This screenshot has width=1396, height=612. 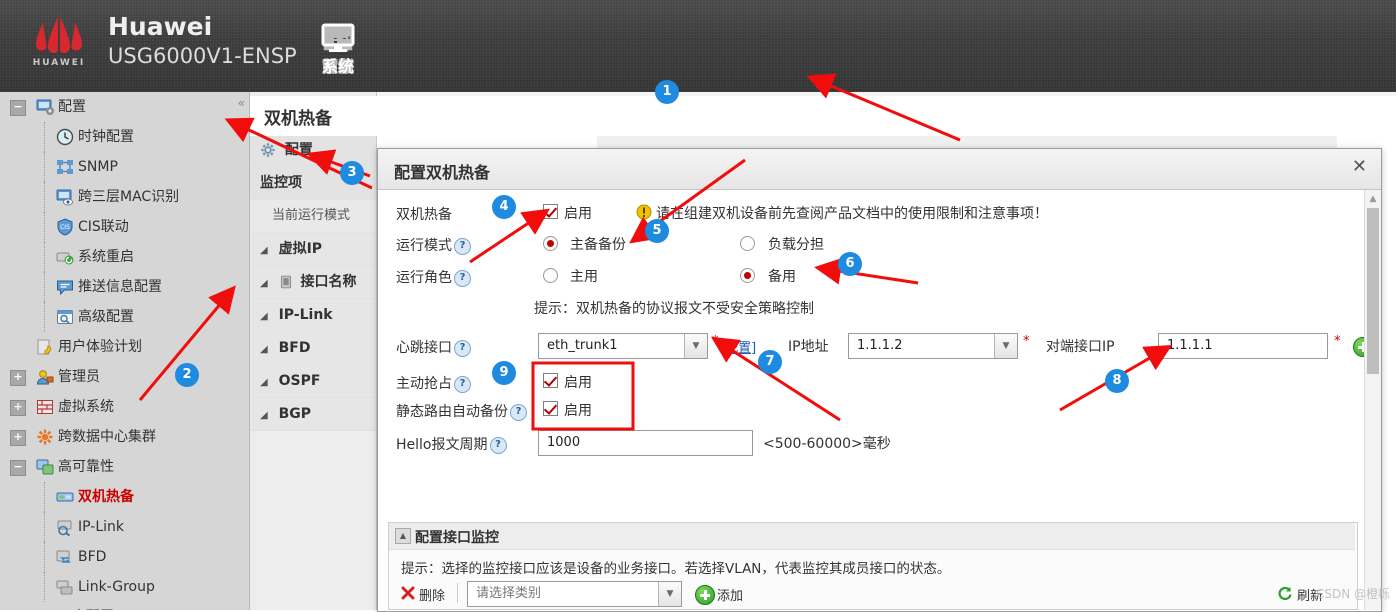 I want to click on panel-item-label: IP-Link, so click(x=305, y=315).